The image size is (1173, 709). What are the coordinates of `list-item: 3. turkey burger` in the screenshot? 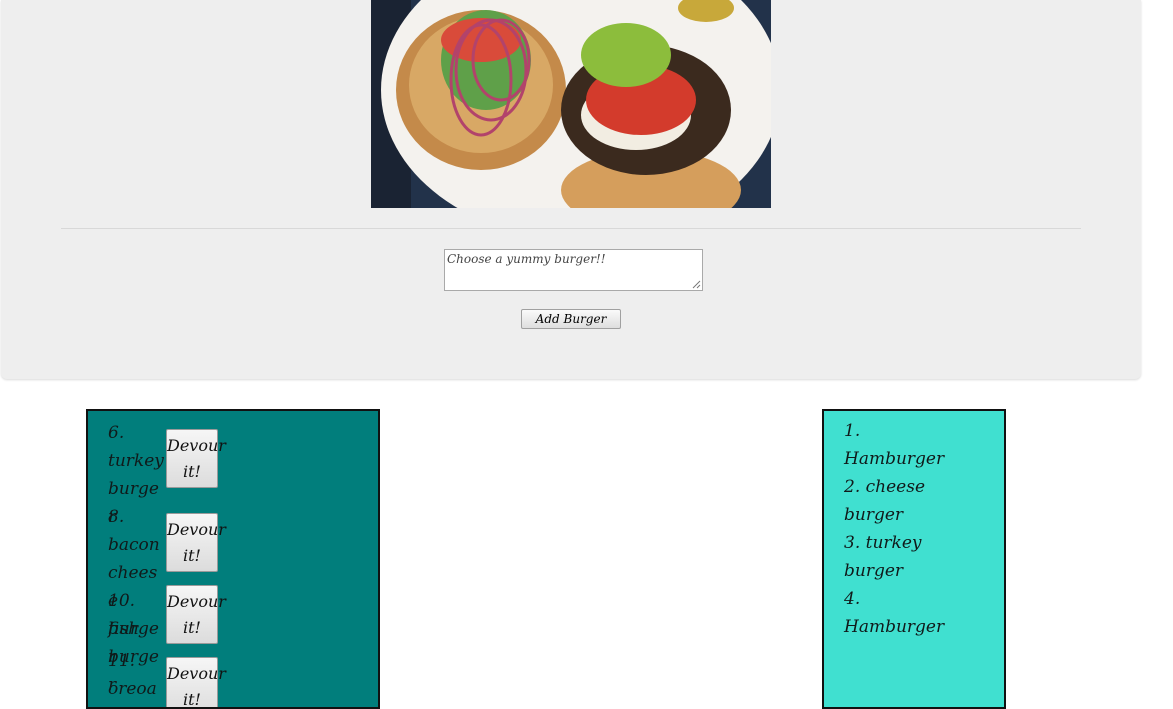 It's located at (883, 557).